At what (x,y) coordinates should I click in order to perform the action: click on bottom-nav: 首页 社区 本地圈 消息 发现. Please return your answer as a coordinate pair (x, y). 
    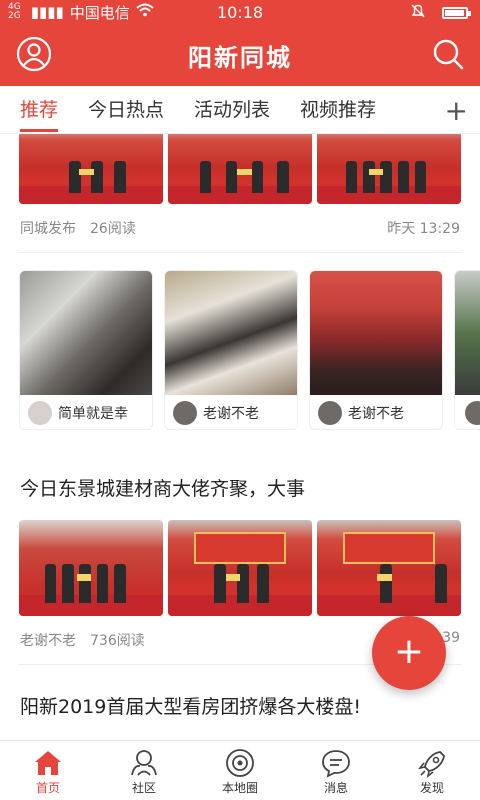
    Looking at the image, I should click on (240, 770).